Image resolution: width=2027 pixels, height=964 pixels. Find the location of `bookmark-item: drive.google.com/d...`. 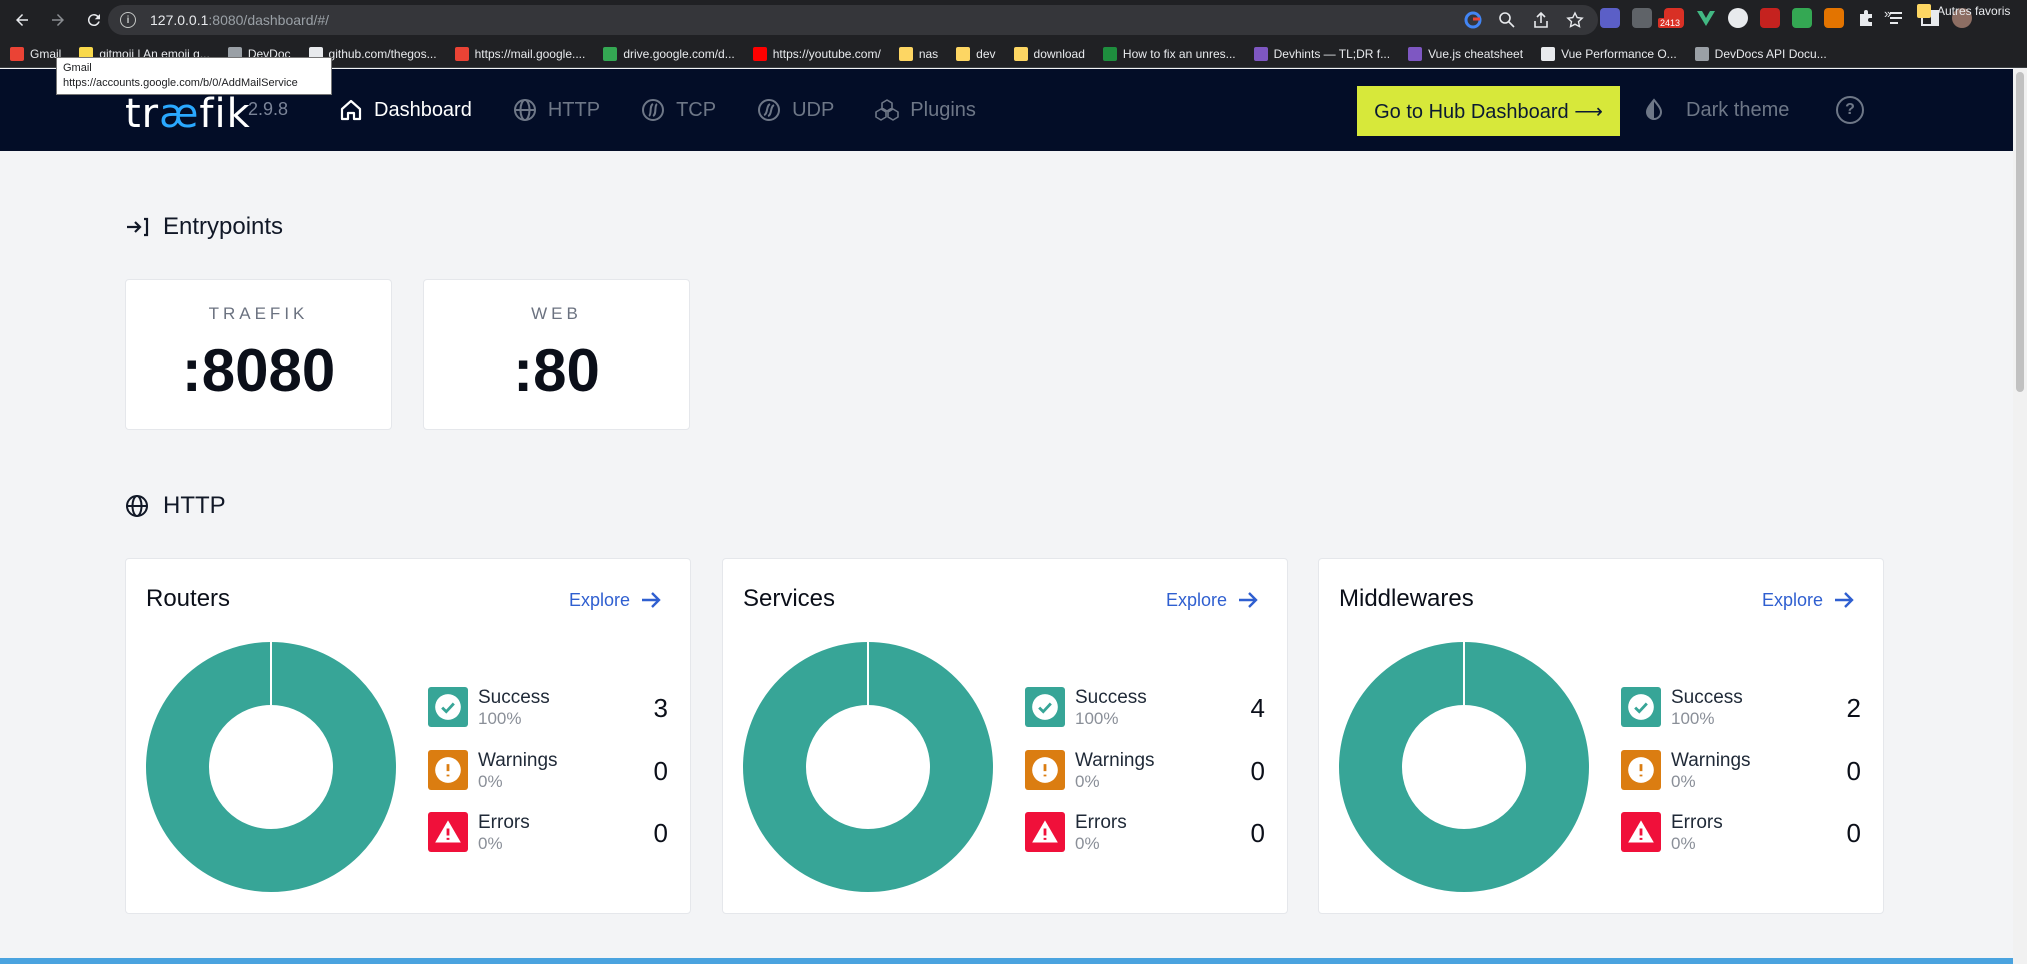

bookmark-item: drive.google.com/d... is located at coordinates (669, 53).